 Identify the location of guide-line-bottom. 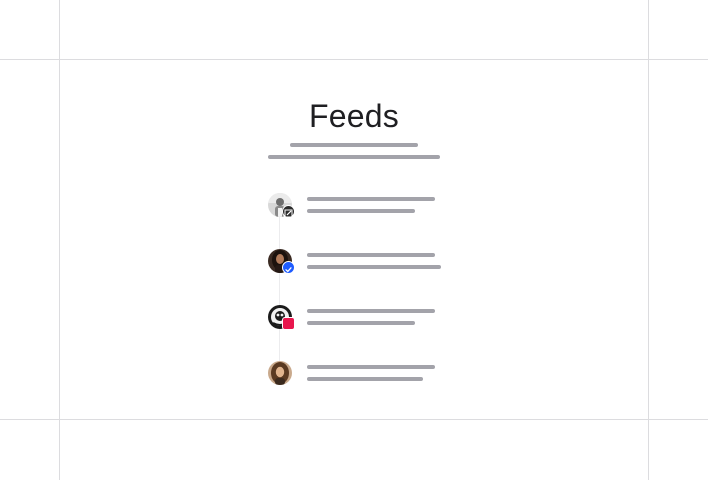
(354, 419).